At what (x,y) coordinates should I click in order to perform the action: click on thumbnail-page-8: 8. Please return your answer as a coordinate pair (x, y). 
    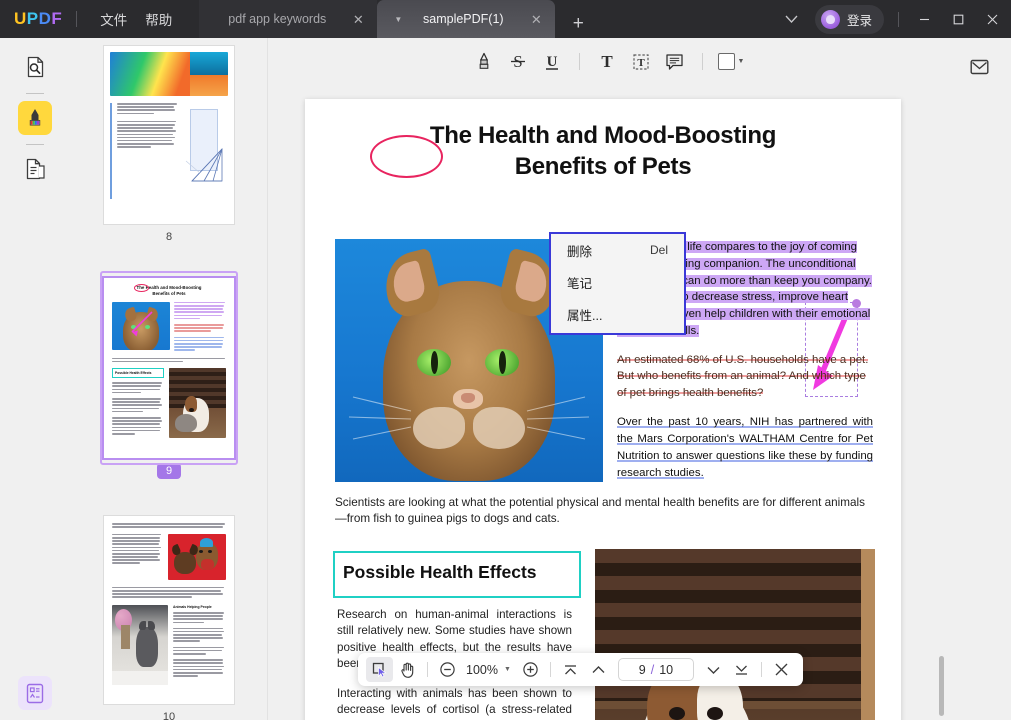
    Looking at the image, I should click on (168, 144).